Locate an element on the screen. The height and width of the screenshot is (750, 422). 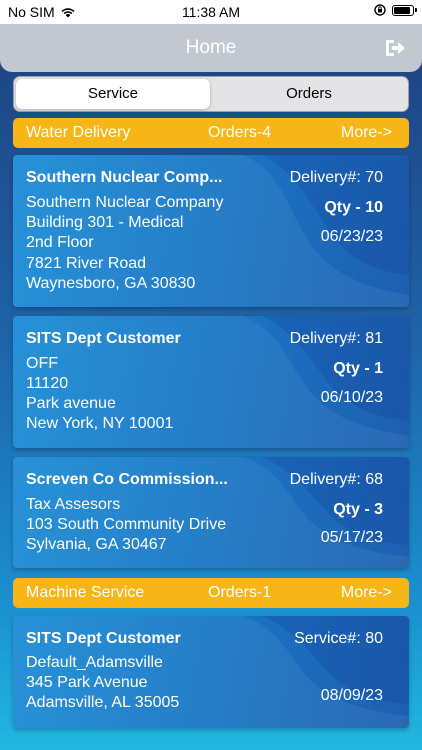
address-line: 7821 River Road is located at coordinates (86, 263).